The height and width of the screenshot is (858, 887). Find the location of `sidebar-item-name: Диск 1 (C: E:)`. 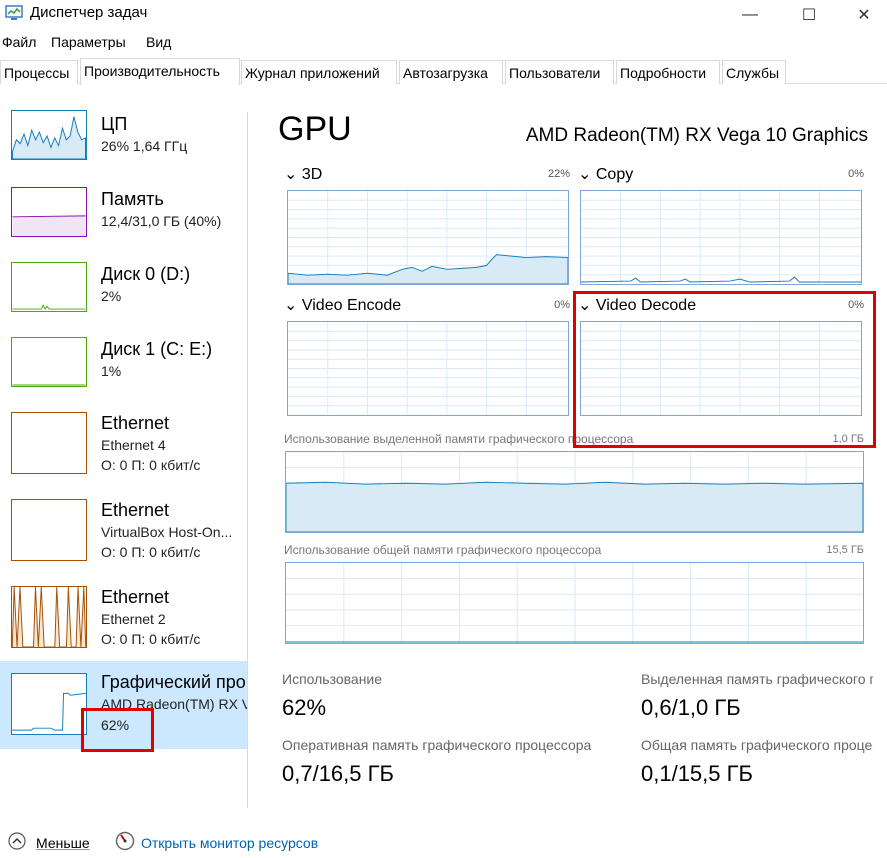

sidebar-item-name: Диск 1 (C: E:) is located at coordinates (157, 349).